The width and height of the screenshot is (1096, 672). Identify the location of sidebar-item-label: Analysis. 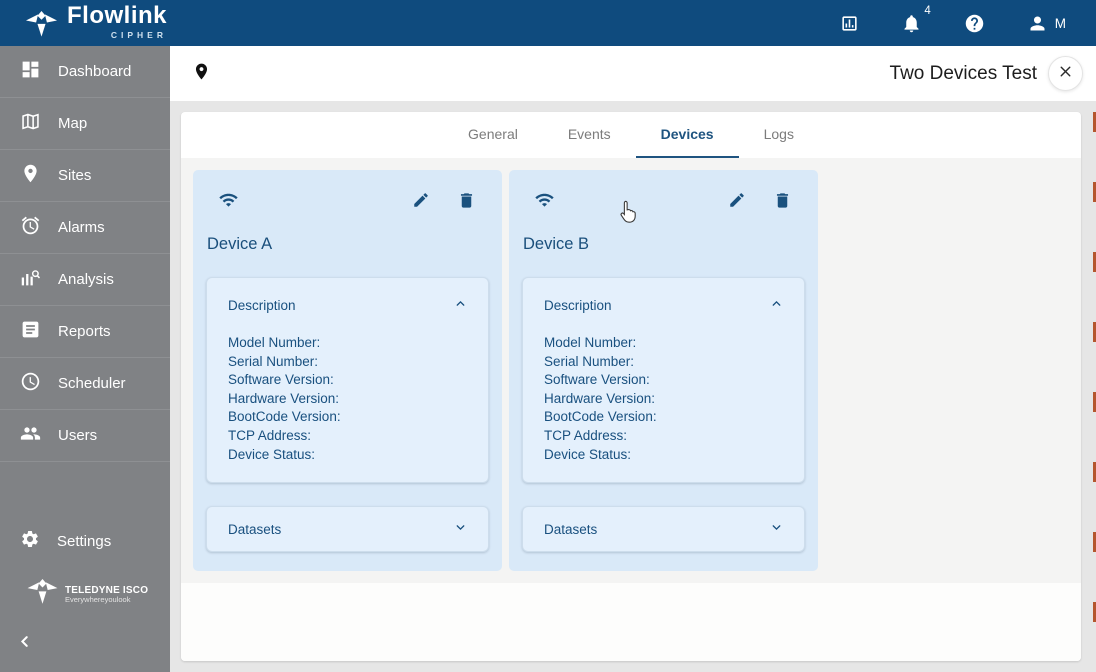
(86, 279).